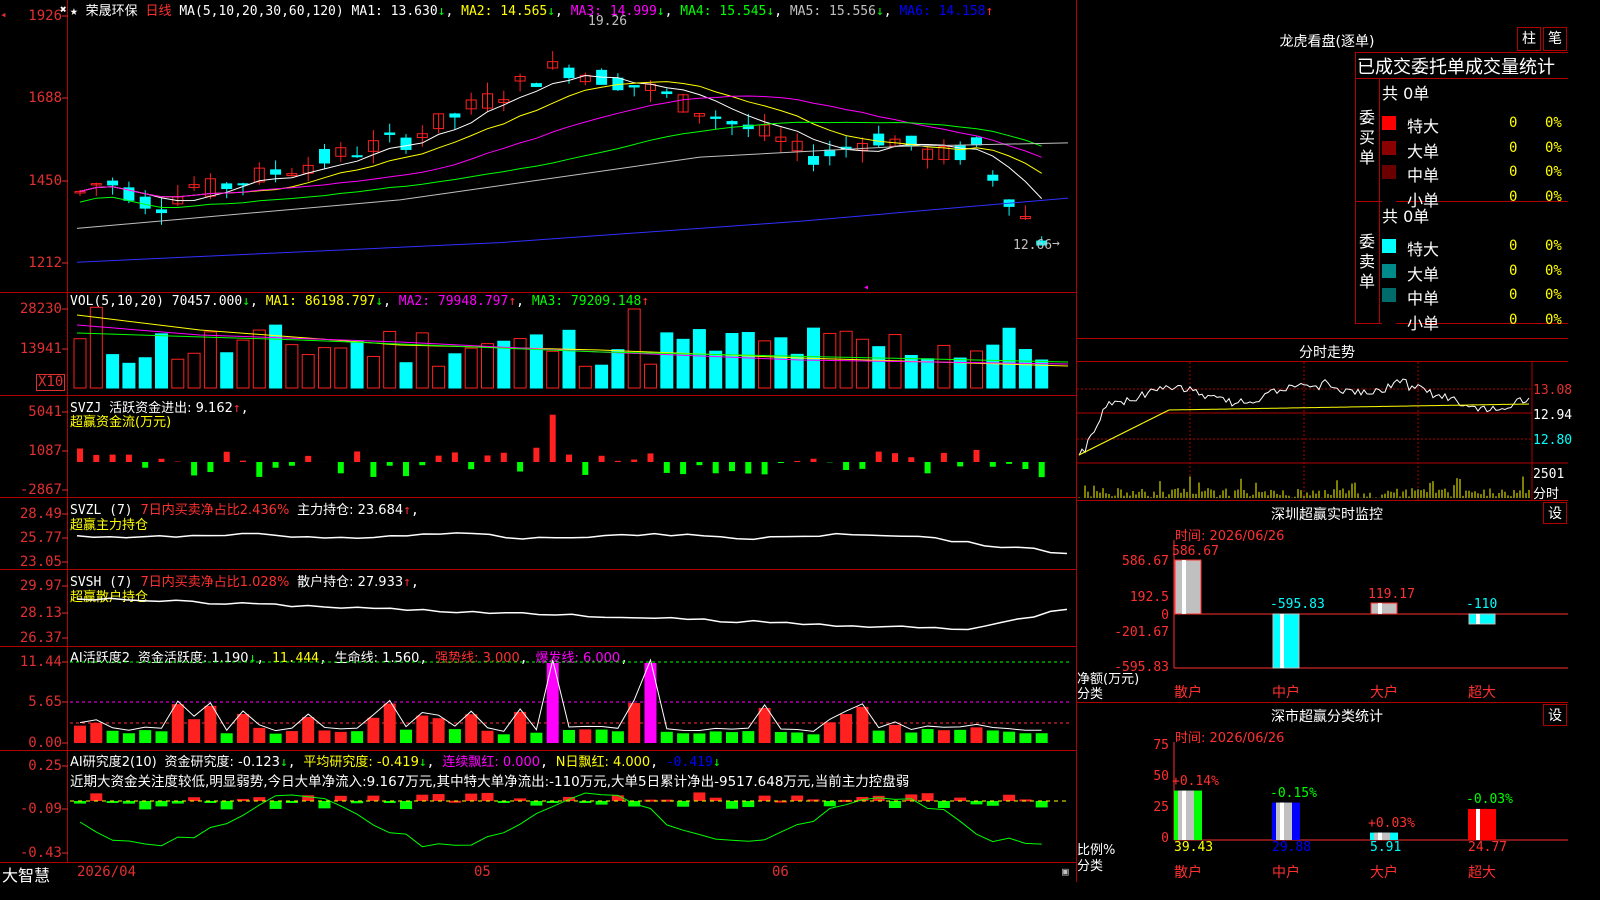 The image size is (1600, 900). I want to click on y-tick-label: 29.97, so click(40, 586).